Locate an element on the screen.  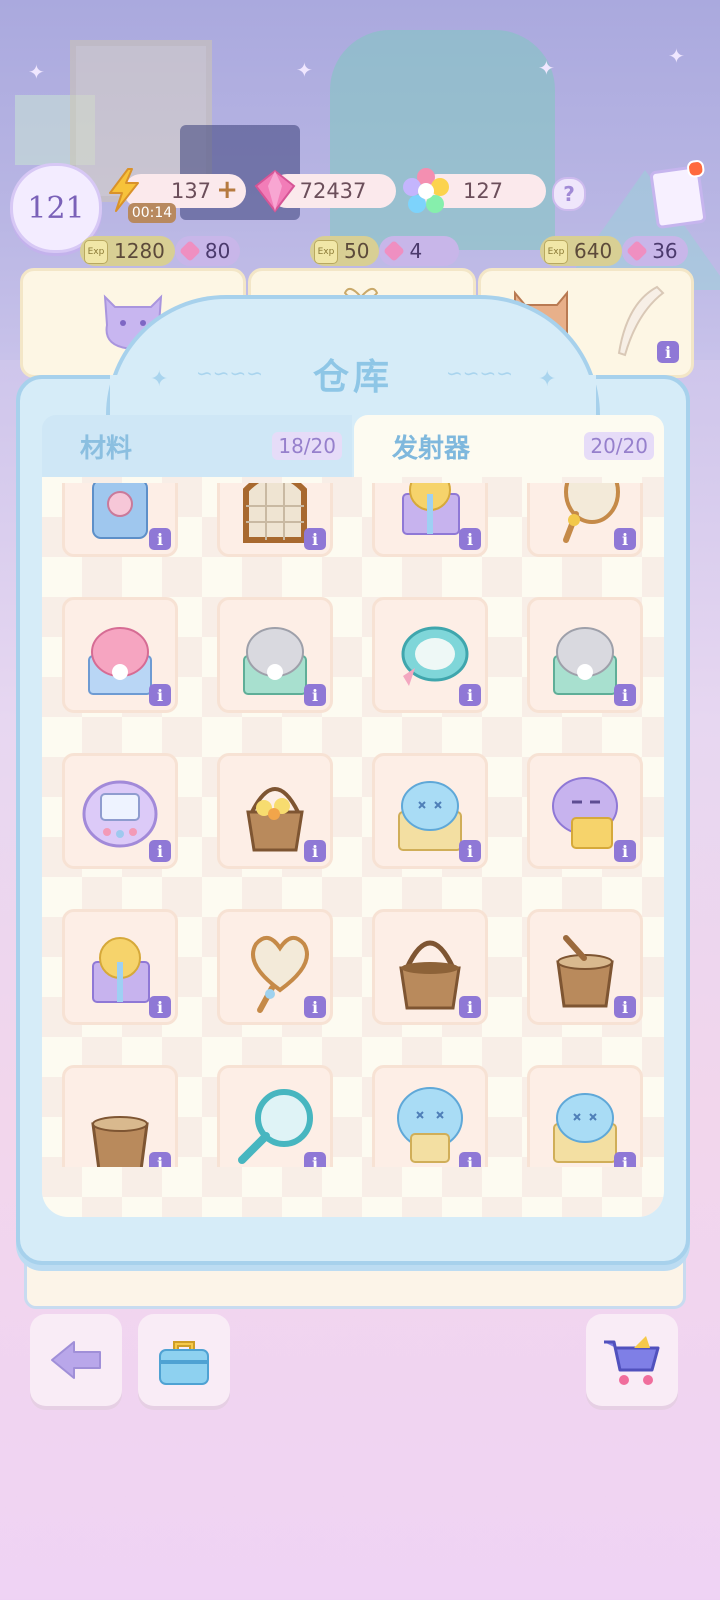
background-cabinet is located at coordinates (442, 140).